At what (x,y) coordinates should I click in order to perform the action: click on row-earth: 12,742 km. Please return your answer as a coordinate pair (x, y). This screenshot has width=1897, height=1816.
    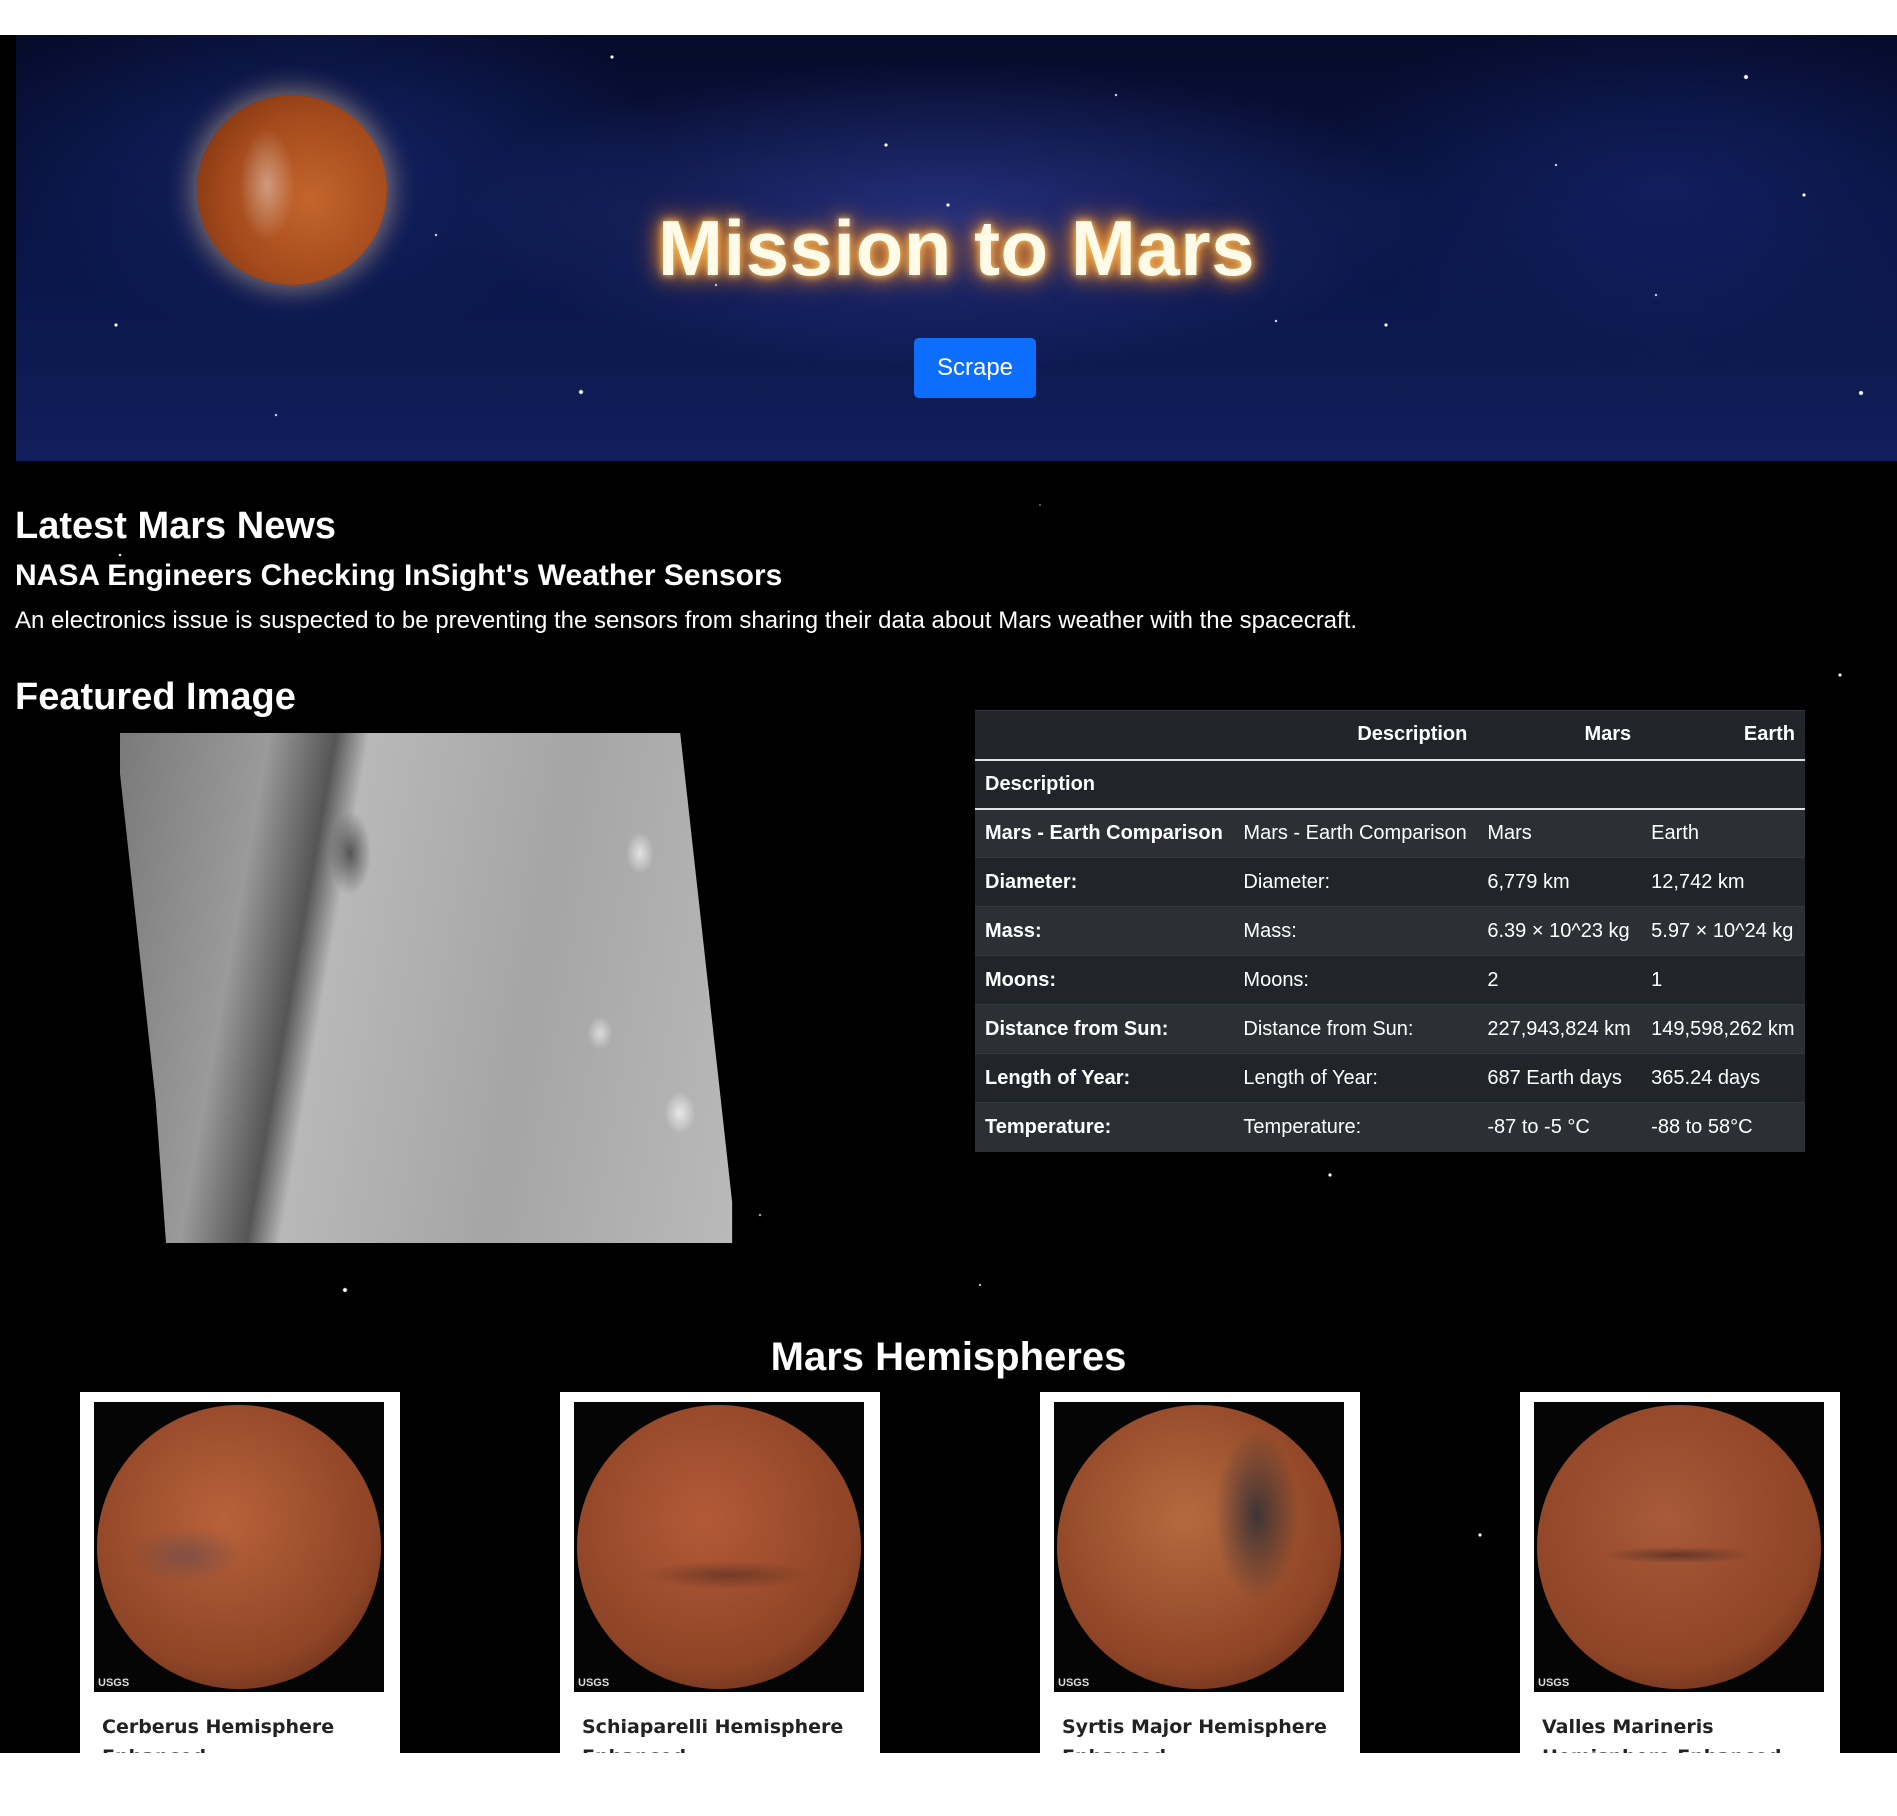
    Looking at the image, I should click on (1723, 882).